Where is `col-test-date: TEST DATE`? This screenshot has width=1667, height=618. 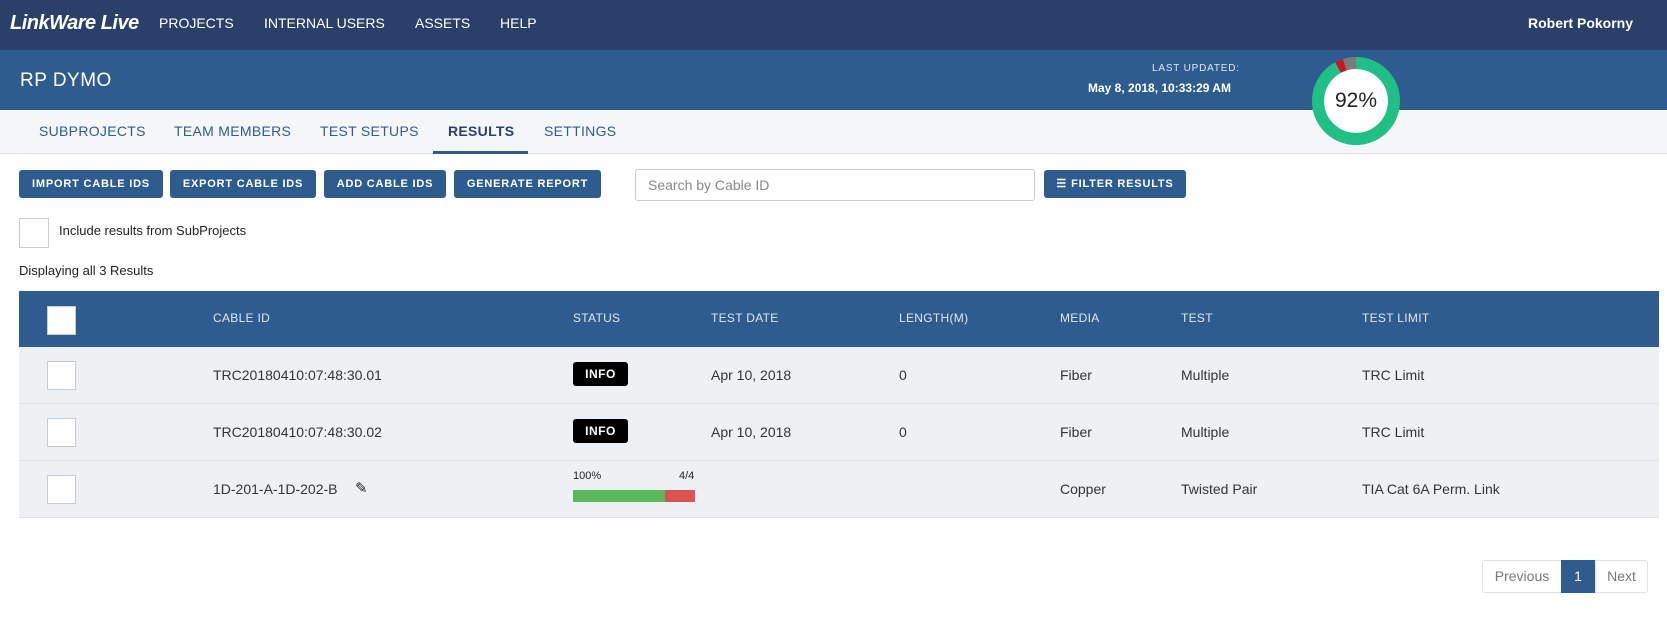 col-test-date: TEST DATE is located at coordinates (745, 318).